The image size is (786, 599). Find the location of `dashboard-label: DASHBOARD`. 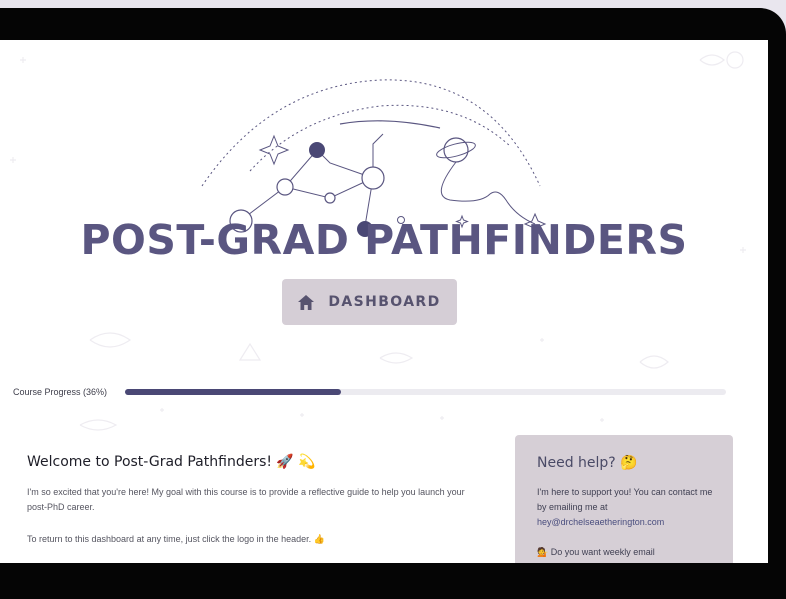

dashboard-label: DASHBOARD is located at coordinates (384, 302).